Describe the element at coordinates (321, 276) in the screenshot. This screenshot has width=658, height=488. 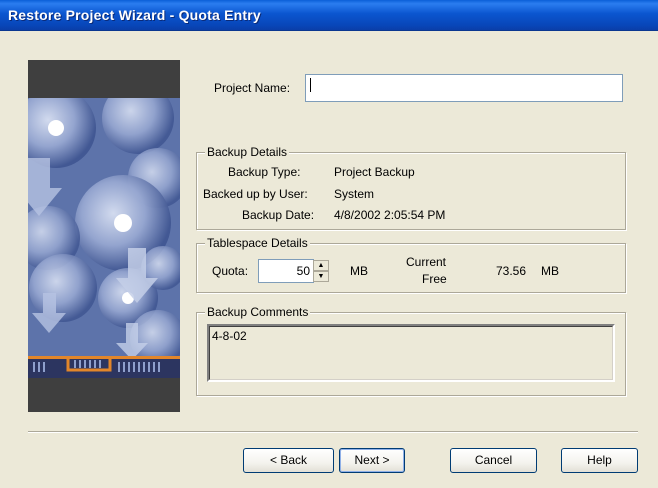
I see `spin-down-icon: ▼` at that location.